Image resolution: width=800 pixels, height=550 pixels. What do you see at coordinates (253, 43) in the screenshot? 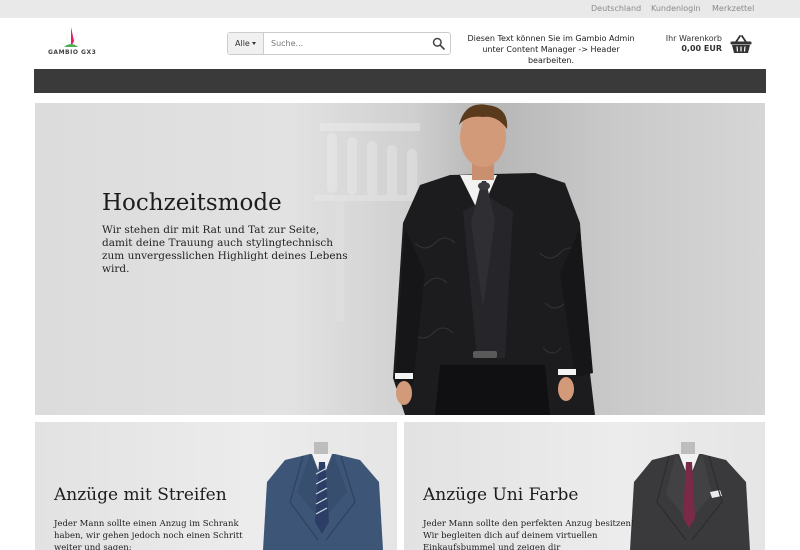
I see `caret-down-icon` at bounding box center [253, 43].